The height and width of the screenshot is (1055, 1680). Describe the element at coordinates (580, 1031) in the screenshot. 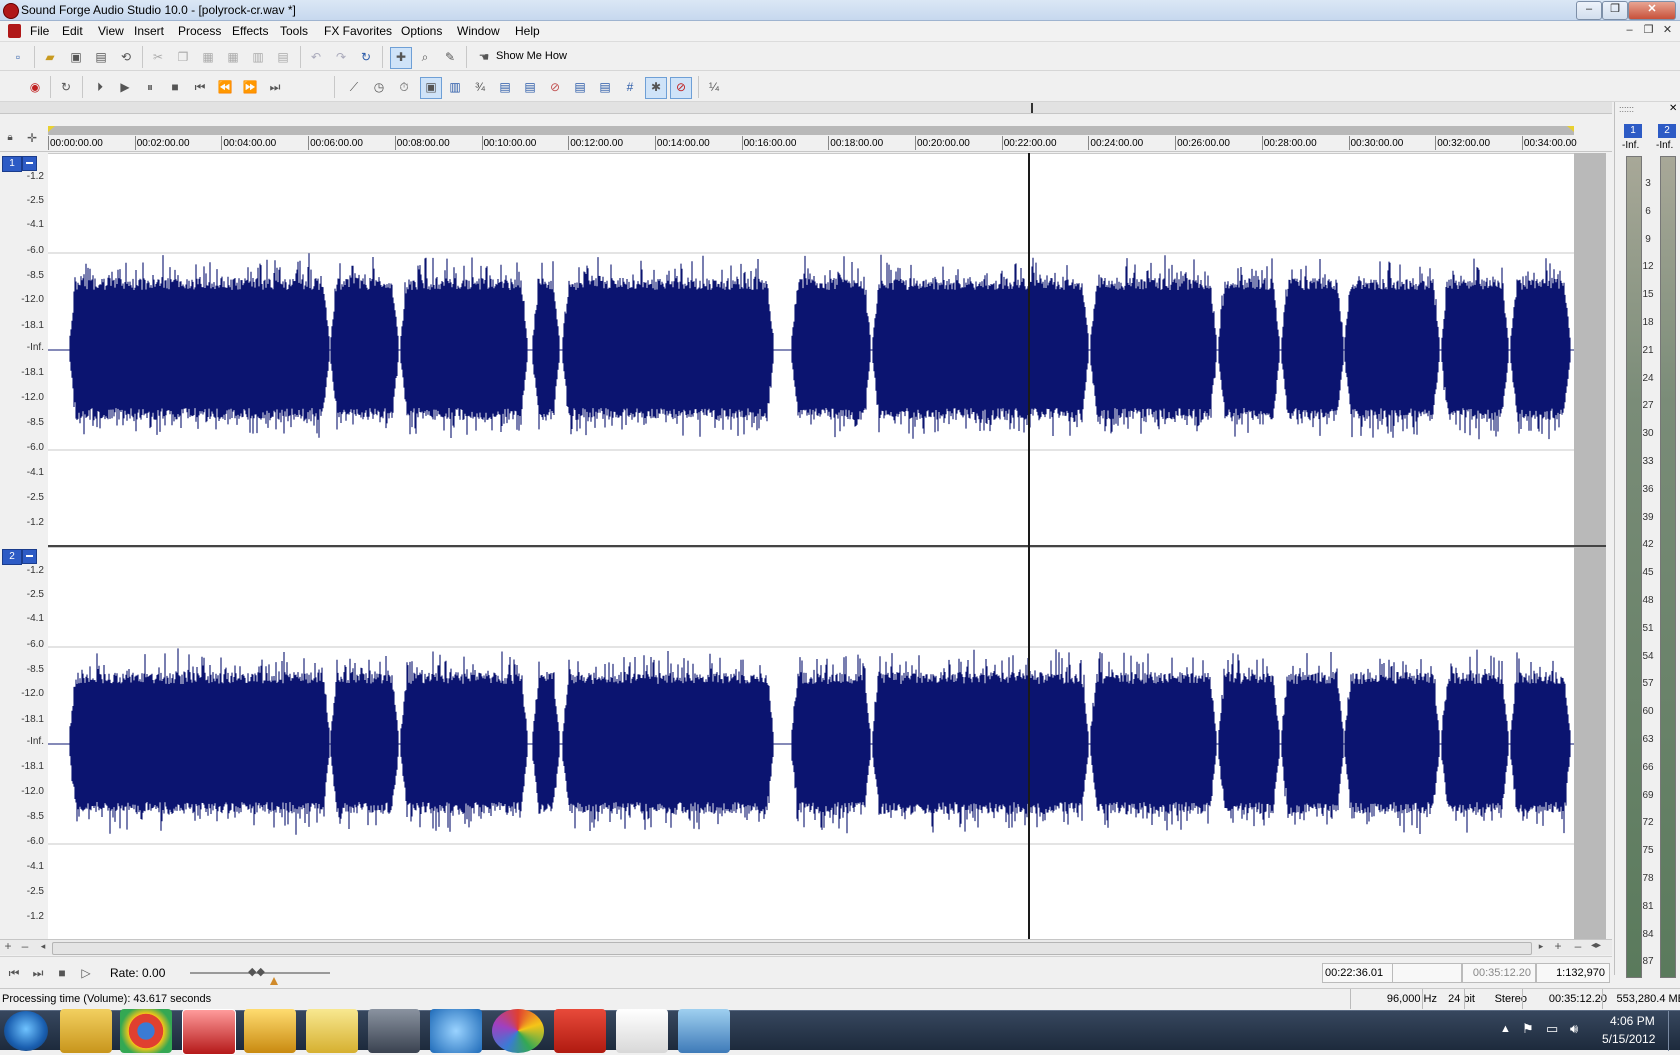

I see `filezilla-icon` at that location.